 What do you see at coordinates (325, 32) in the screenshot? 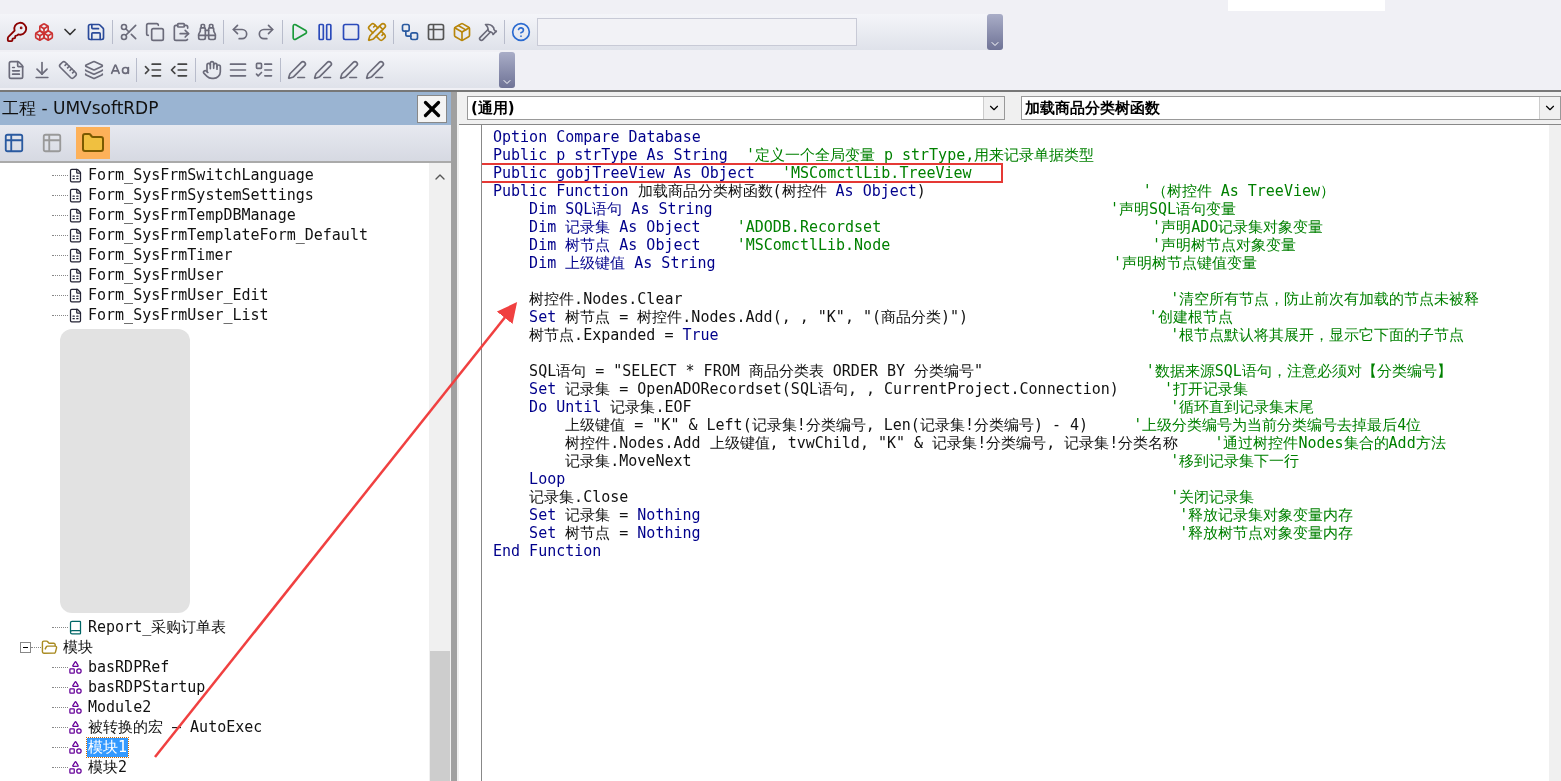
I see `pause-icon` at bounding box center [325, 32].